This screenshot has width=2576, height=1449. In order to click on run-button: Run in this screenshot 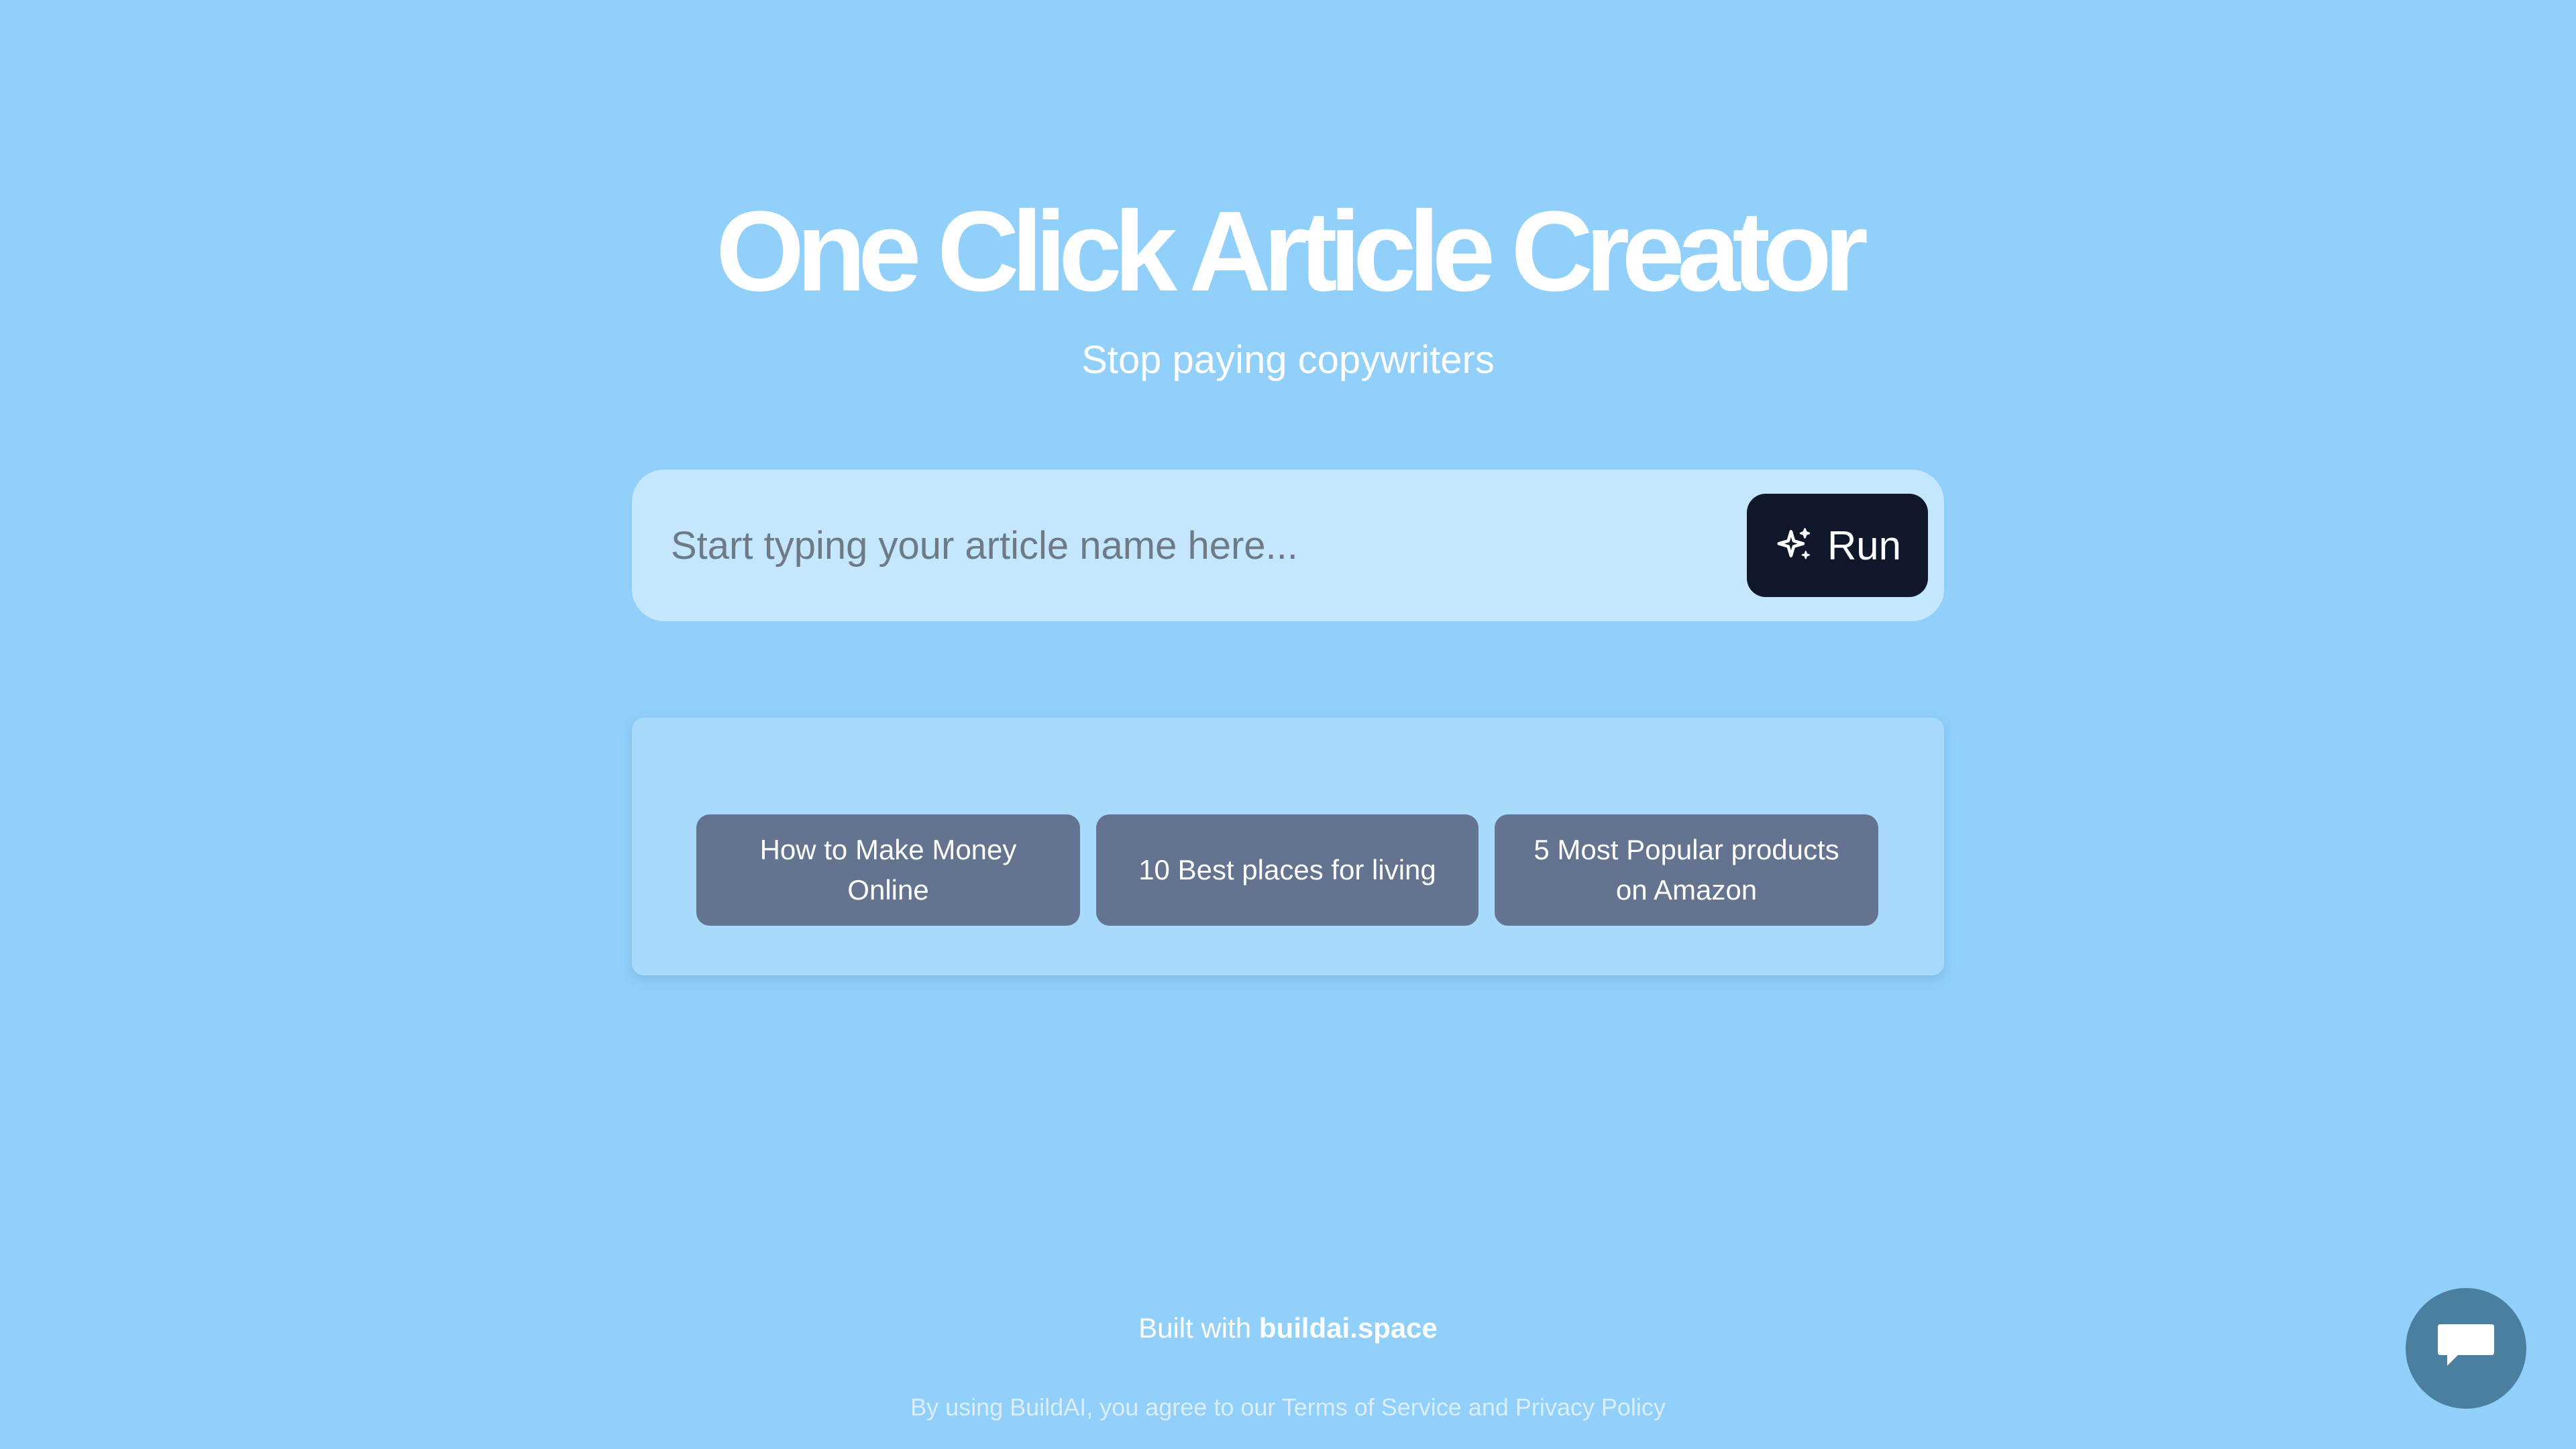, I will do `click(1837, 545)`.